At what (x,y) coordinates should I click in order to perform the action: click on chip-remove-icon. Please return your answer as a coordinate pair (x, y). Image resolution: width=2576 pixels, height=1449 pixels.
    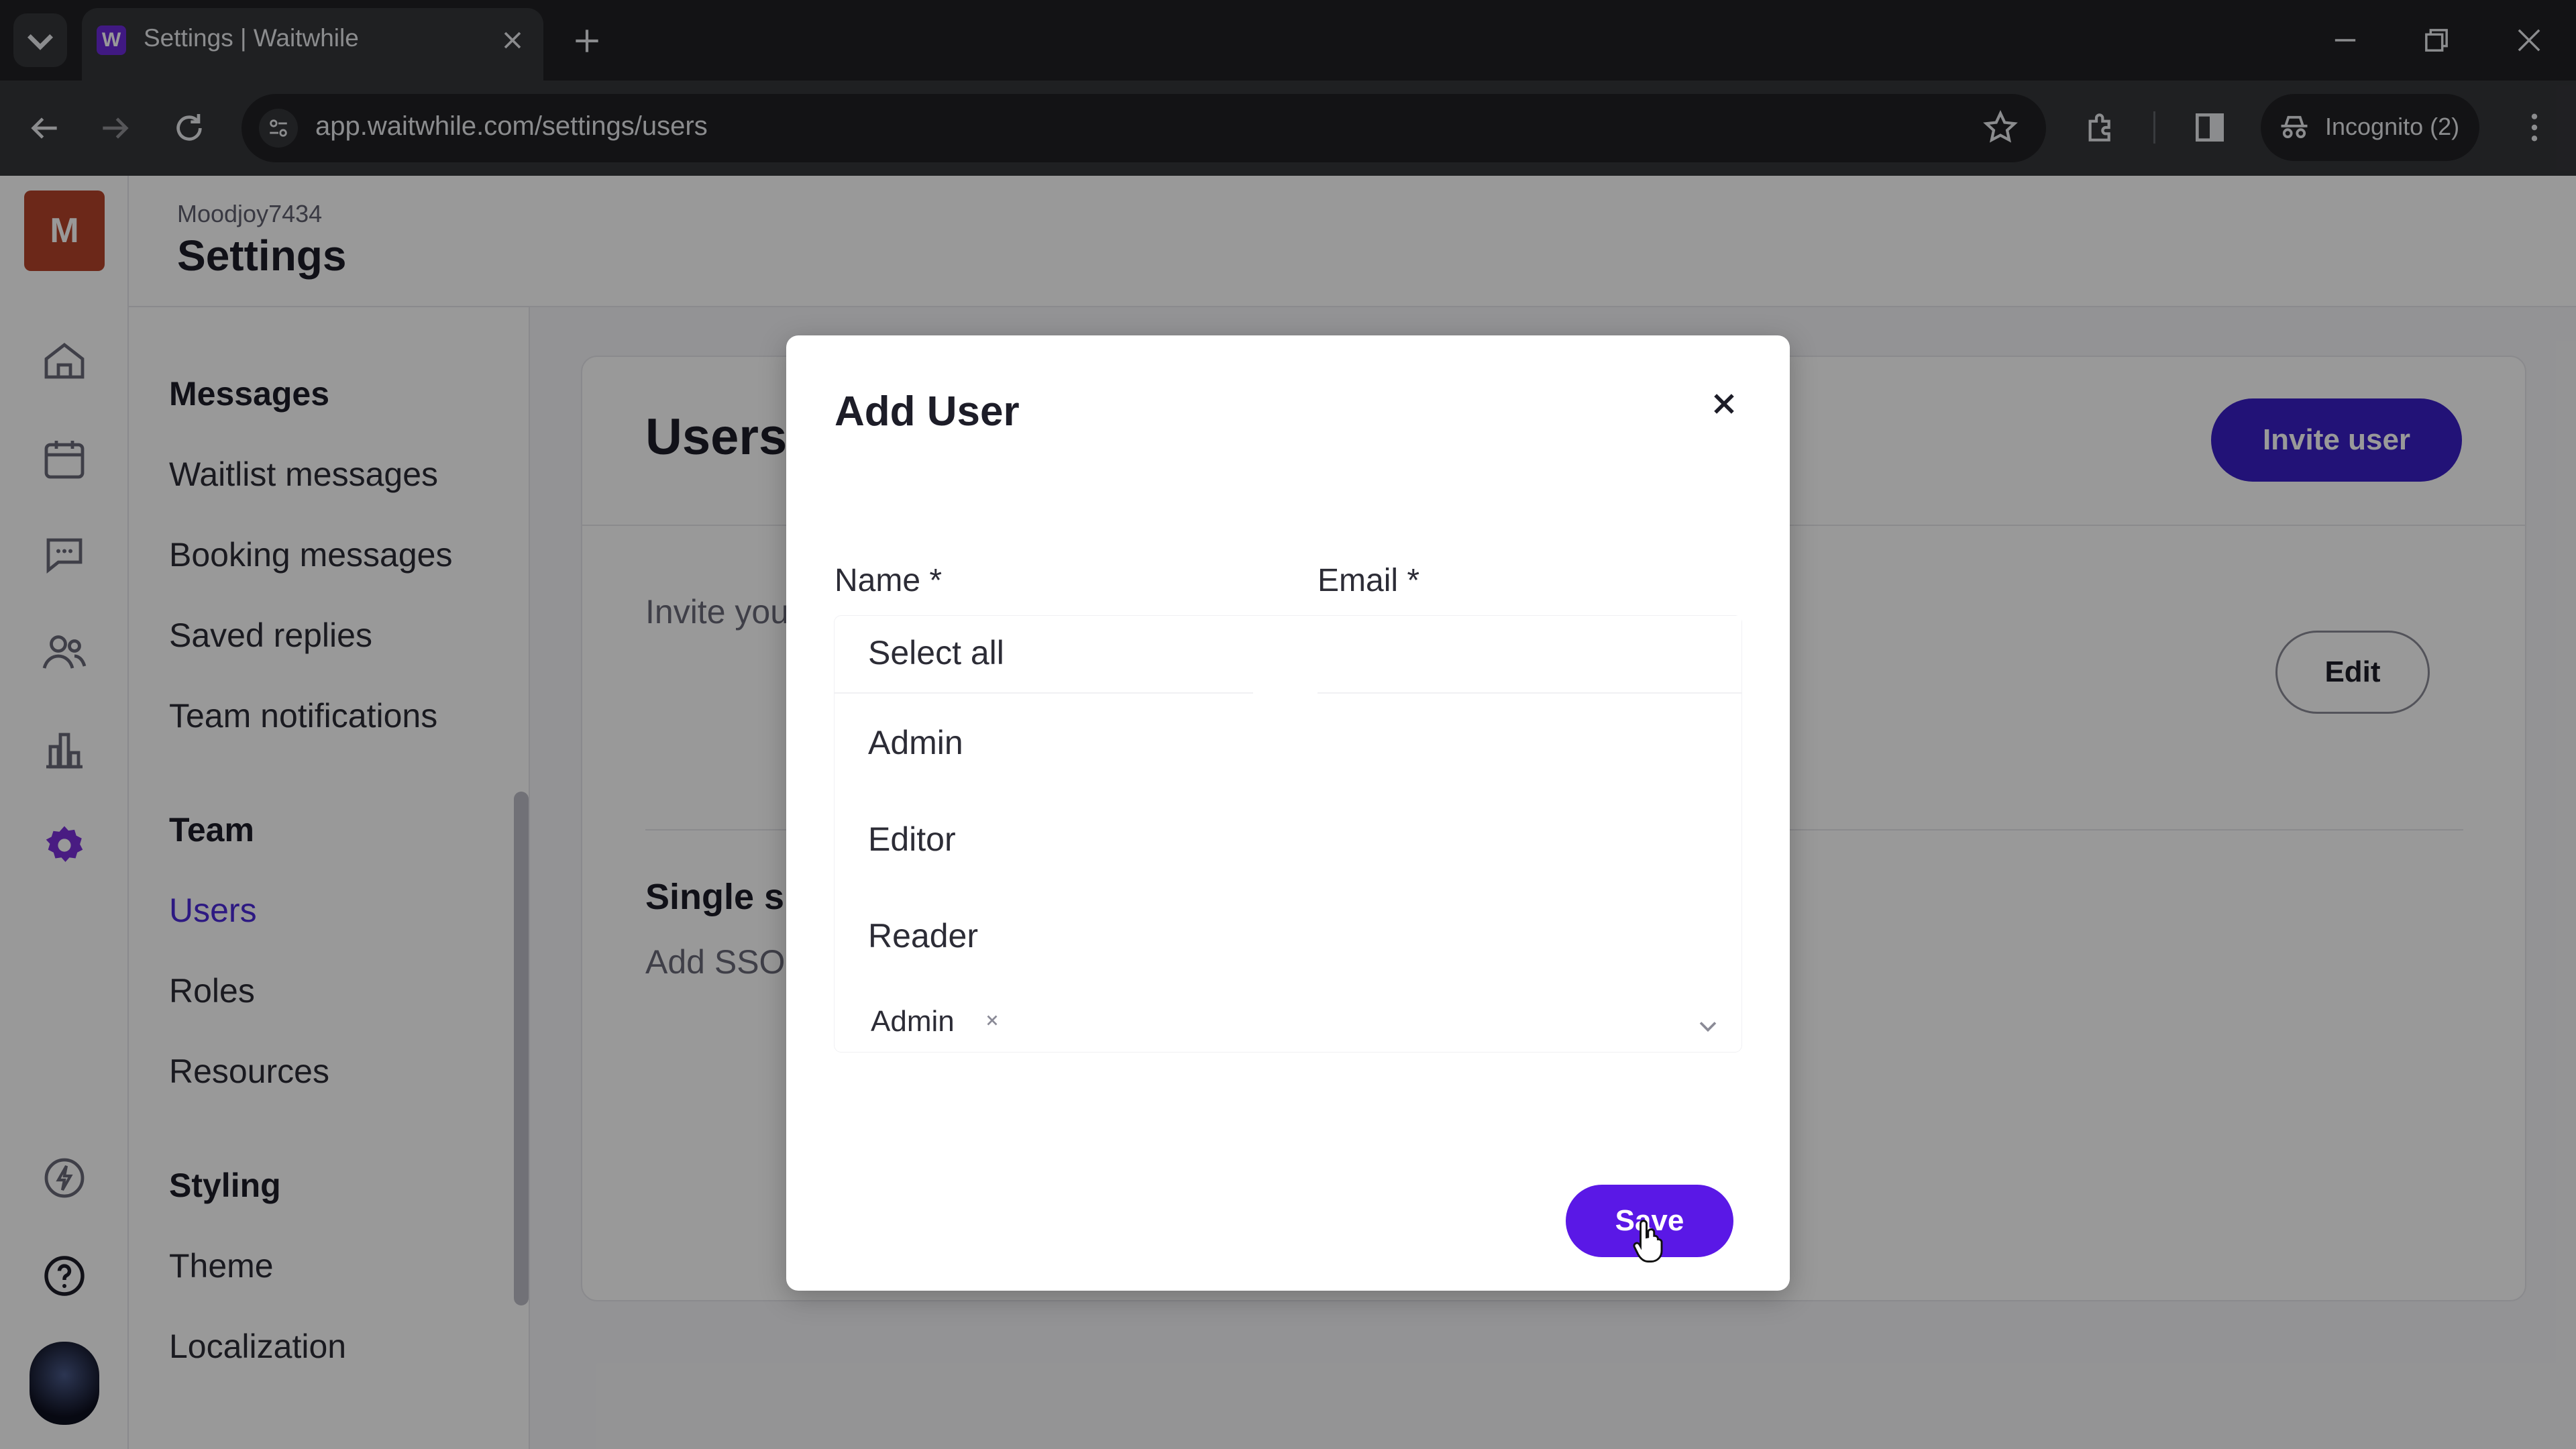
    Looking at the image, I should click on (992, 1020).